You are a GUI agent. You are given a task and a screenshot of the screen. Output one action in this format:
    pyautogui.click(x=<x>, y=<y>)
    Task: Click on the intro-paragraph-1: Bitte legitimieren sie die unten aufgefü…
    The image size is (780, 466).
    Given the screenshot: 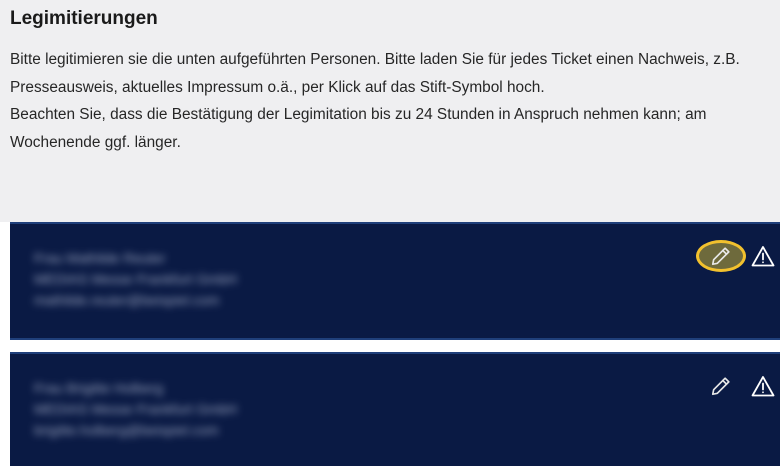 What is the action you would take?
    pyautogui.click(x=375, y=73)
    